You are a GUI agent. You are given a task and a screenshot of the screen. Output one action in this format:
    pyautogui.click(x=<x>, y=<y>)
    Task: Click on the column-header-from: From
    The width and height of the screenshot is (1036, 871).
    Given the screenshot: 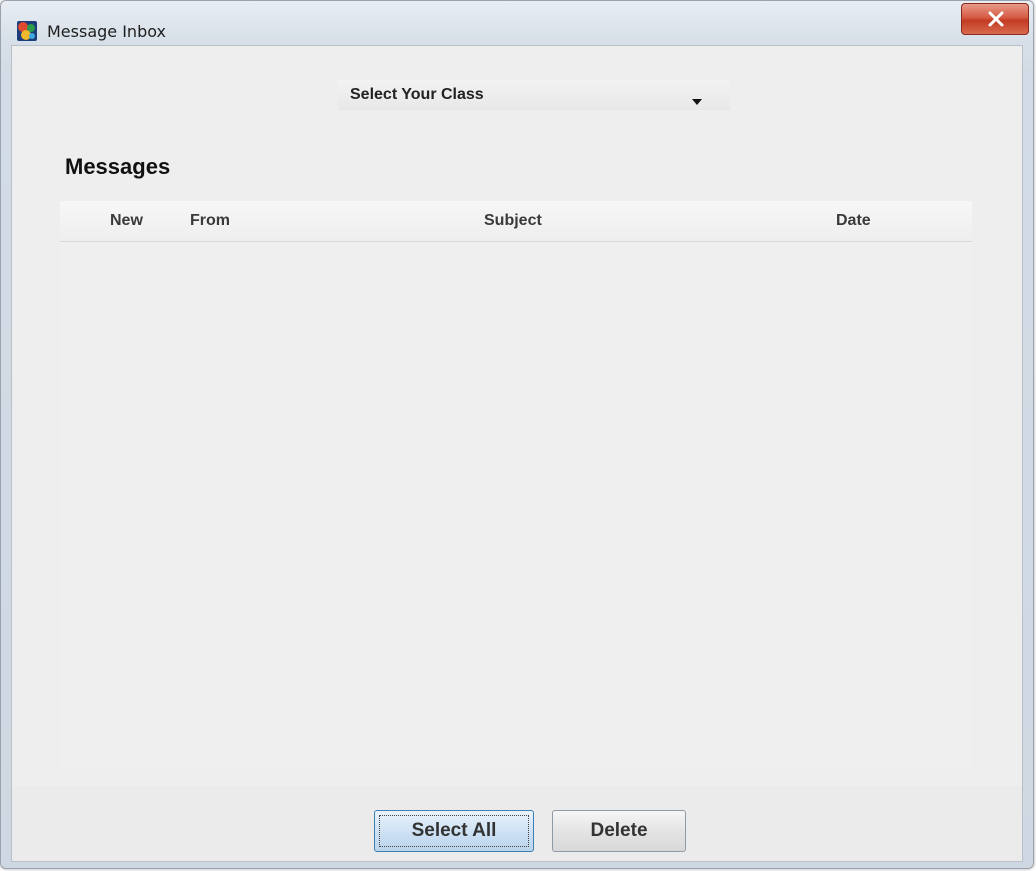 What is the action you would take?
    pyautogui.click(x=210, y=221)
    